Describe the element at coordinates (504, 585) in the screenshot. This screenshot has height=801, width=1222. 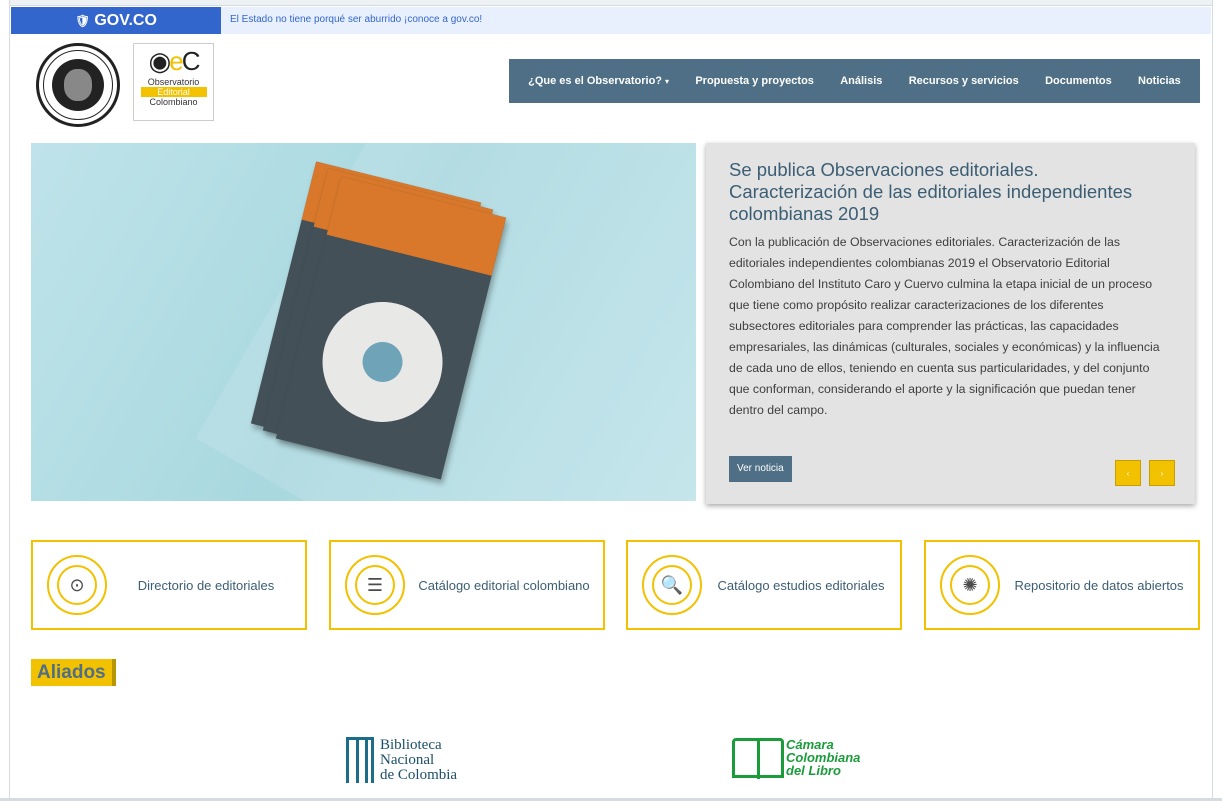
I see `feature-label: Catálogo editorial colombiano` at that location.